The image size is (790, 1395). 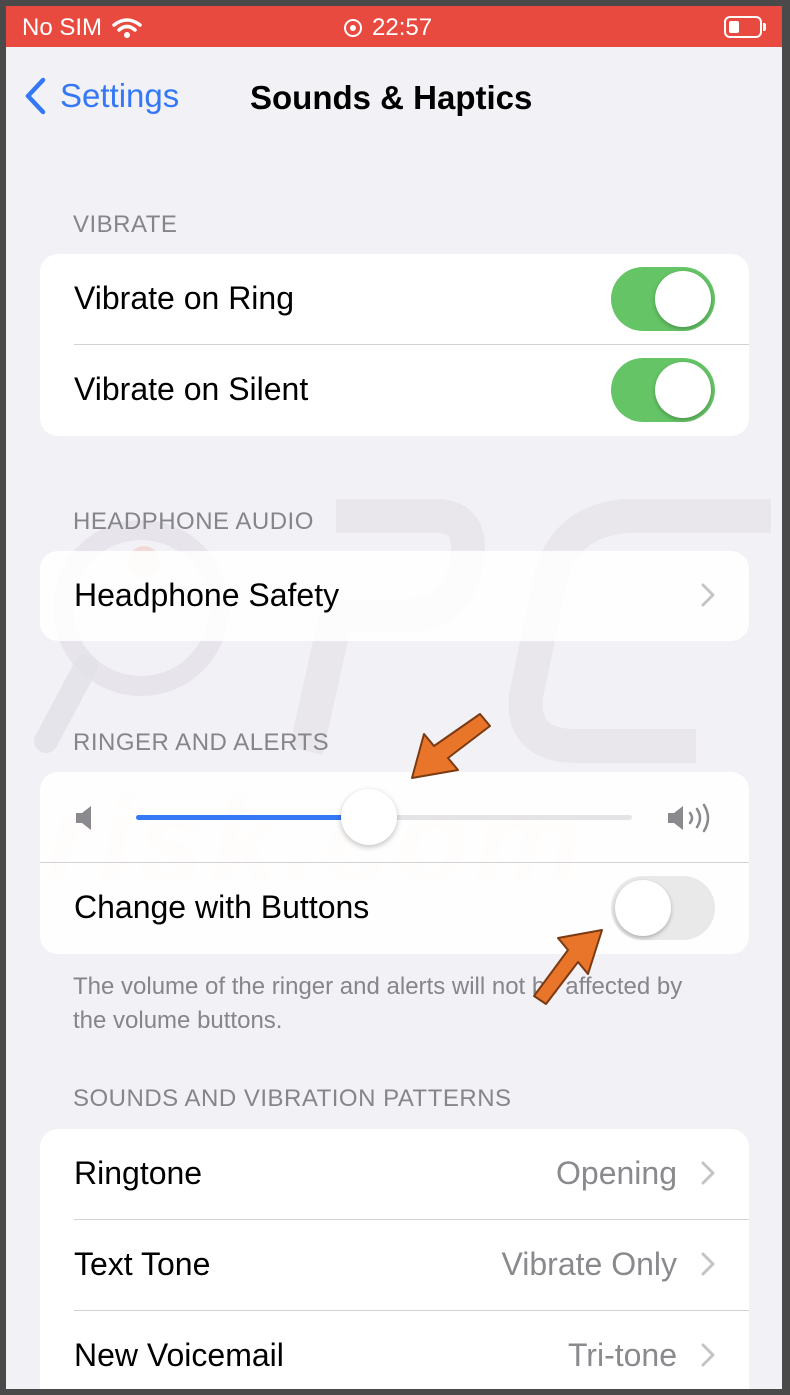 I want to click on battery-icon, so click(x=745, y=27).